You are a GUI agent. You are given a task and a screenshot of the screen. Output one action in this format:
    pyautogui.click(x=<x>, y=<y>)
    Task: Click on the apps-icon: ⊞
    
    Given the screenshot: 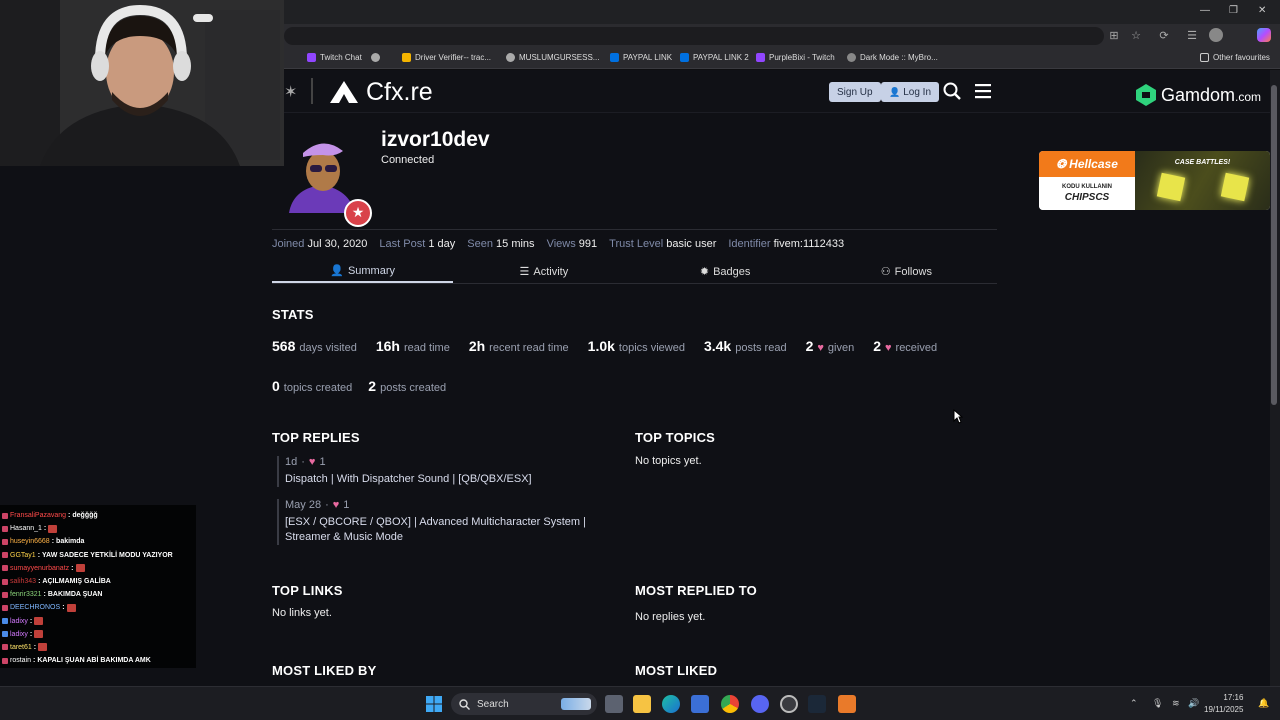 What is the action you would take?
    pyautogui.click(x=1114, y=36)
    